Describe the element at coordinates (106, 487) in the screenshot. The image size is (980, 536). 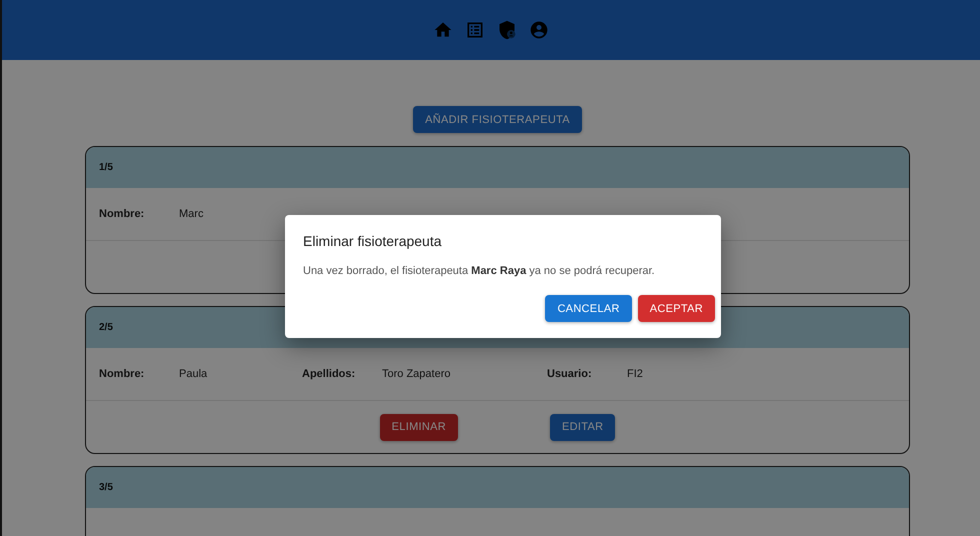
I see `card-index: 3/5` at that location.